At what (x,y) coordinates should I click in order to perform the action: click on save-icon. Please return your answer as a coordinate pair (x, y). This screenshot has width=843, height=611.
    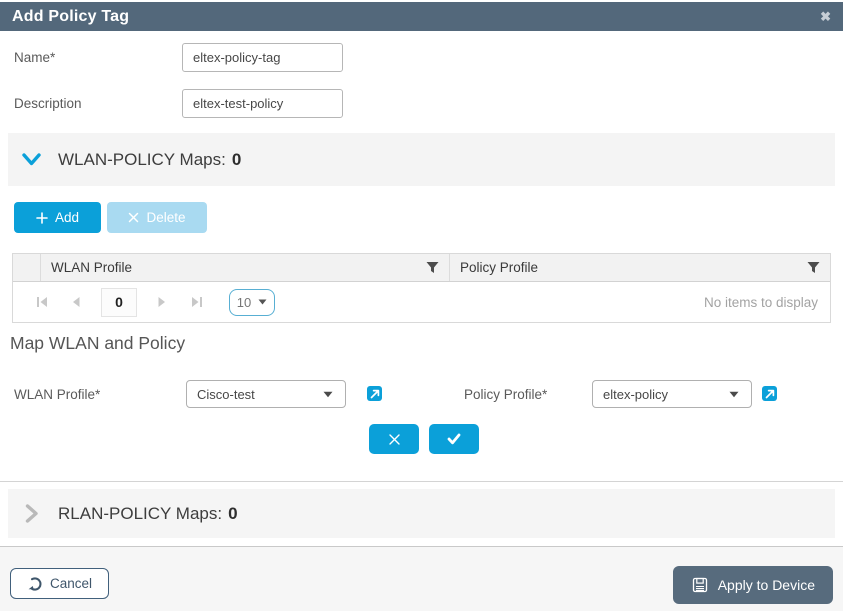
    Looking at the image, I should click on (699, 585).